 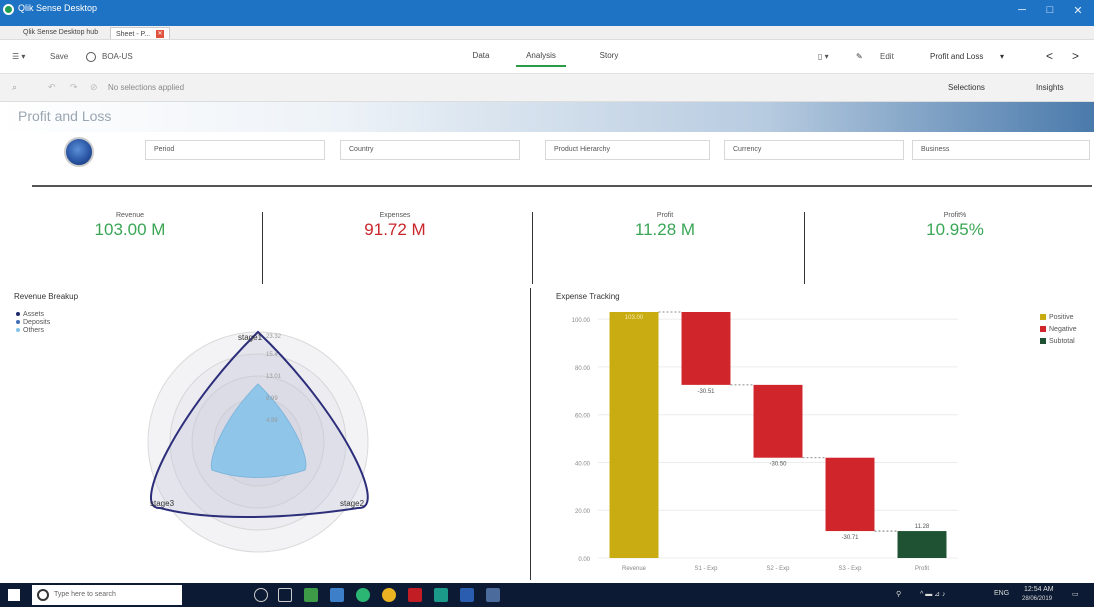 I want to click on step-forward-icon: ↷, so click(x=74, y=87).